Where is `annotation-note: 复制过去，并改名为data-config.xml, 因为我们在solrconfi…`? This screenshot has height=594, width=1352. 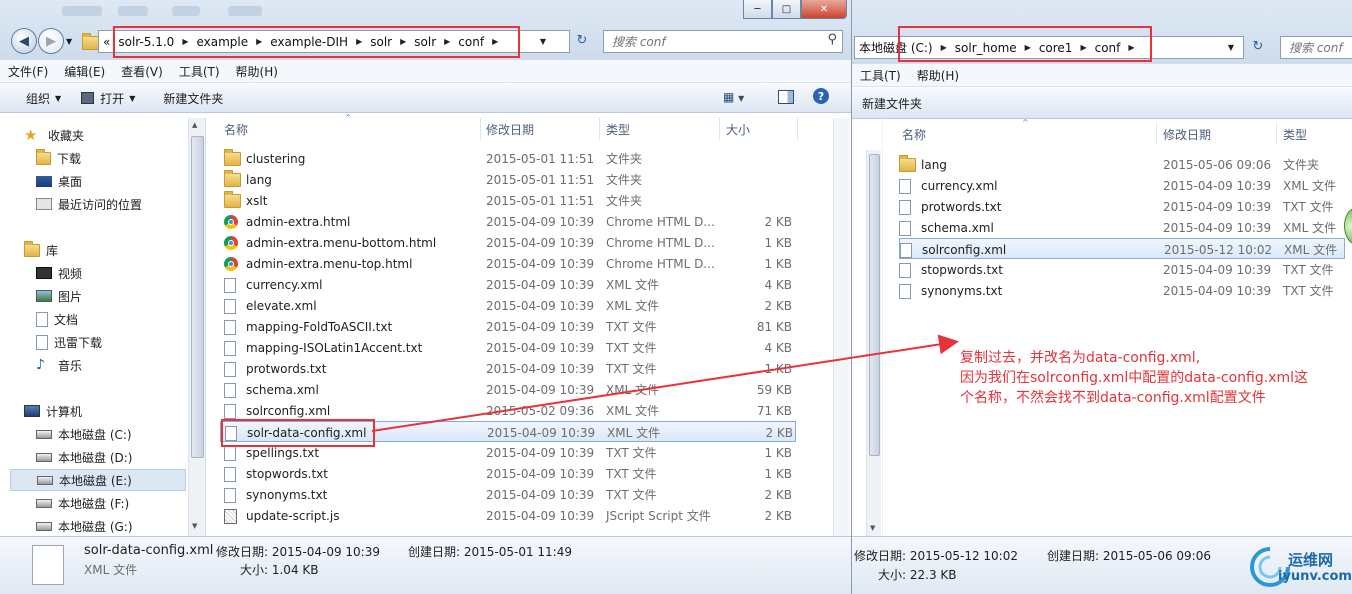
annotation-note: 复制过去，并改名为data-config.xml, 因为我们在solrconfi… is located at coordinates (1152, 378).